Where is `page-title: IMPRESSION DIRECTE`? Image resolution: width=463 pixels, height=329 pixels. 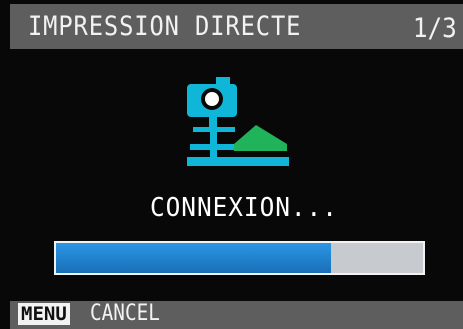
page-title: IMPRESSION DIRECTE is located at coordinates (165, 26).